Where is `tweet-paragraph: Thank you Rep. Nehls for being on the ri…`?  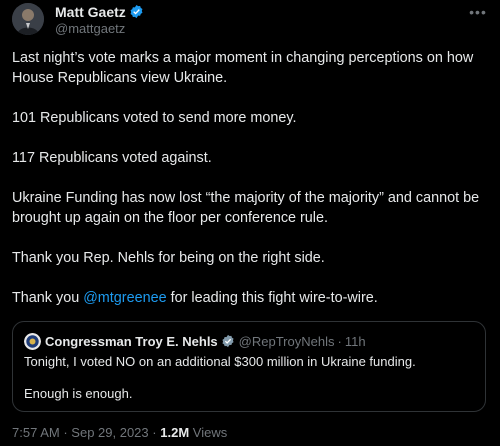 tweet-paragraph: Thank you Rep. Nehls for being on the ri… is located at coordinates (168, 258).